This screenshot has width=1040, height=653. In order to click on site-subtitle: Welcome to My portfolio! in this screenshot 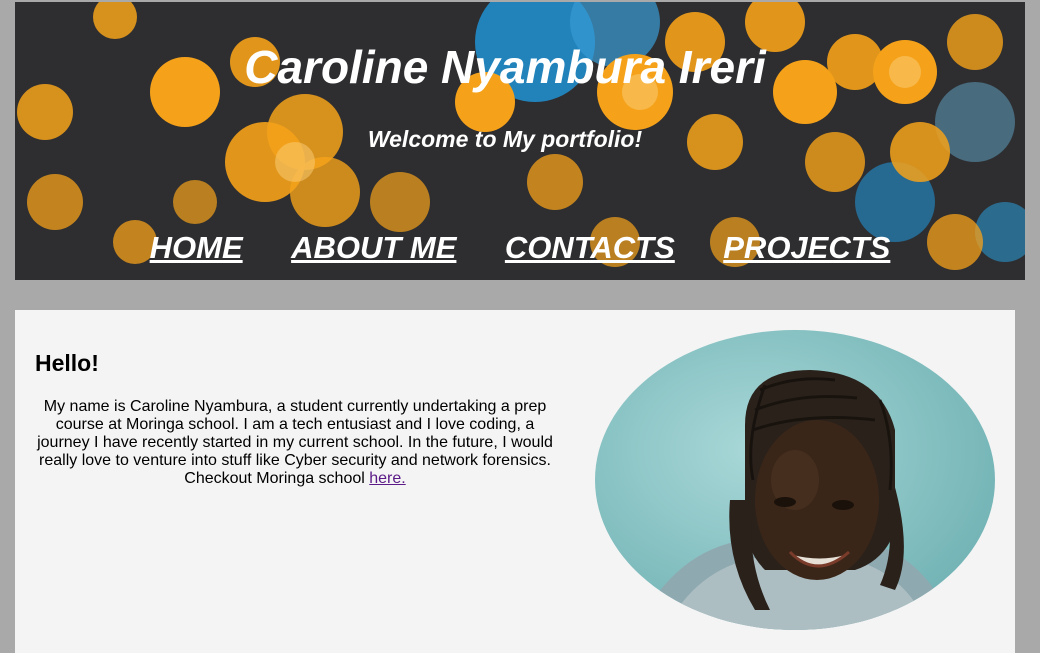, I will do `click(505, 139)`.